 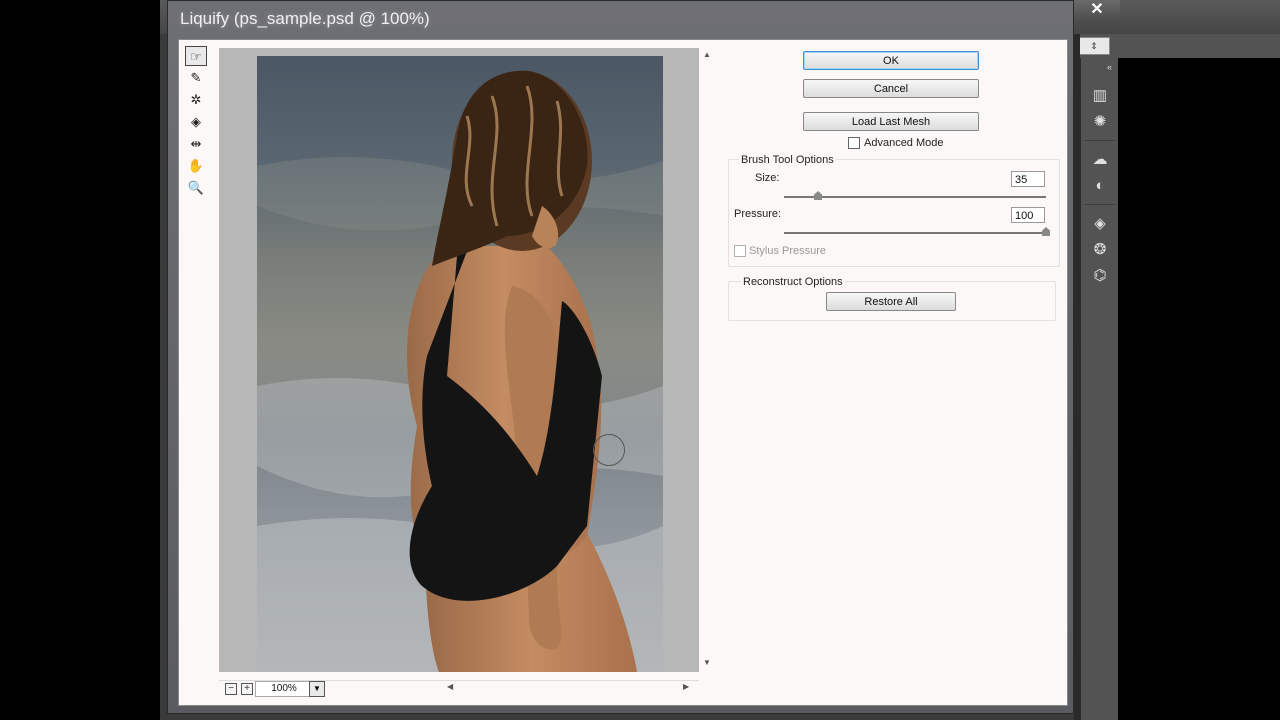 I want to click on stylus-pressure-label: Stylus Pressure, so click(x=788, y=251).